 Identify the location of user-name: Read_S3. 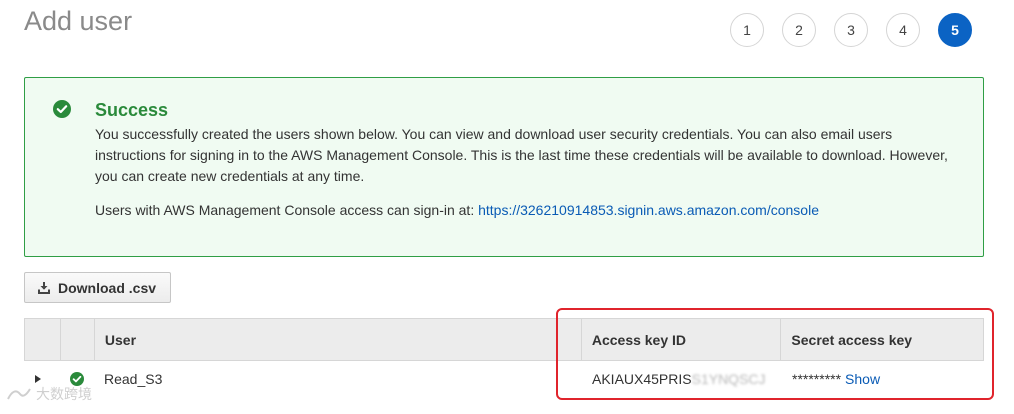
(133, 379).